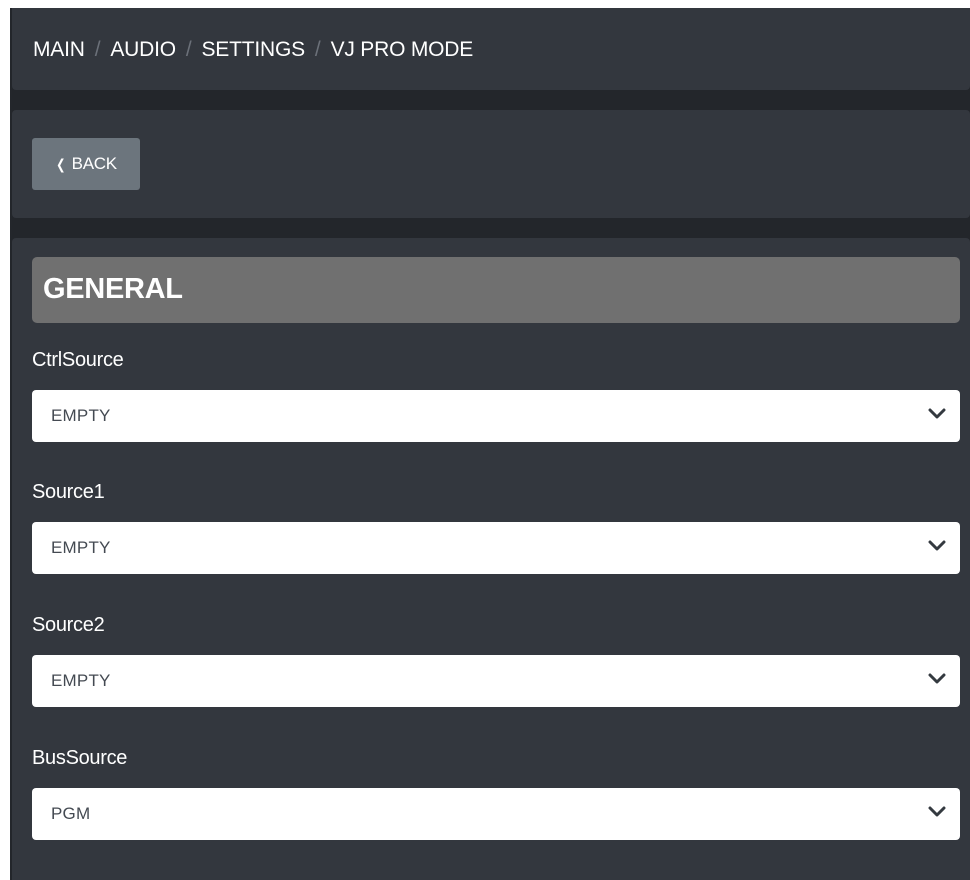 The image size is (970, 880). What do you see at coordinates (496, 814) in the screenshot?
I see `bussource-select: PGM` at bounding box center [496, 814].